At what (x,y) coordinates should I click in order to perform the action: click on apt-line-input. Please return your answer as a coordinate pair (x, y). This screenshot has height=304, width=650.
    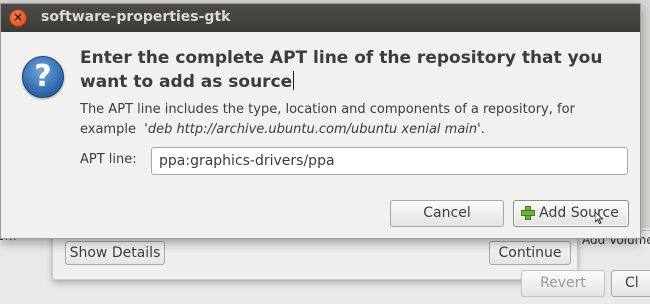
    Looking at the image, I should click on (389, 161).